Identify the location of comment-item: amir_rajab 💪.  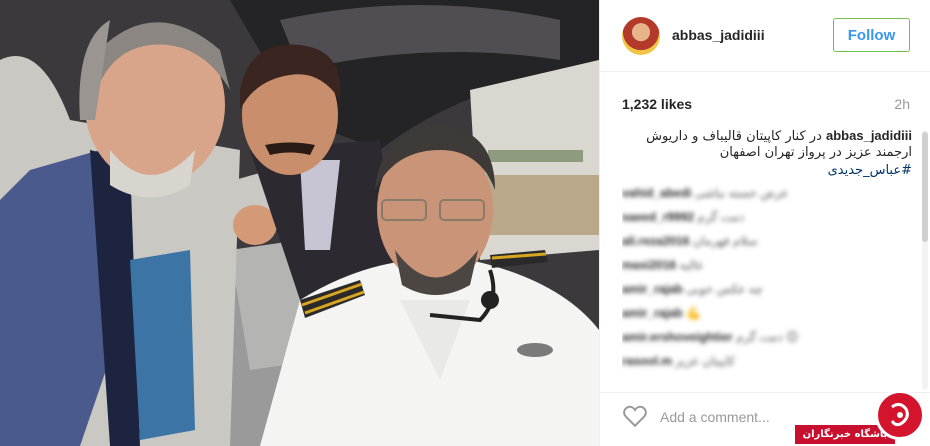
(767, 313).